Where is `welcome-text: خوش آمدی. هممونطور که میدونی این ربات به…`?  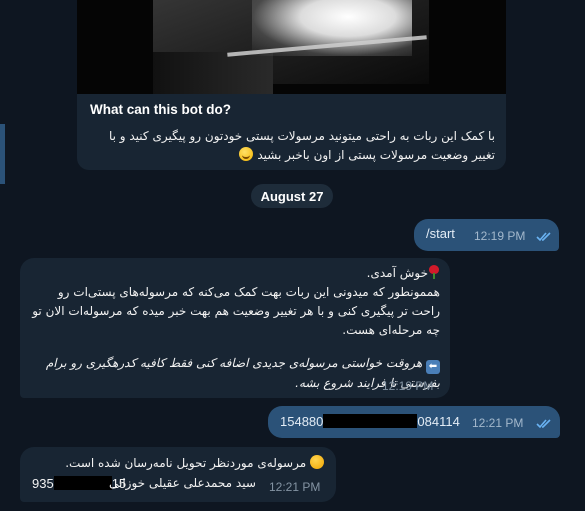 welcome-text: خوش آمدی. هممونطور که میدونی این ربات به… is located at coordinates (236, 302).